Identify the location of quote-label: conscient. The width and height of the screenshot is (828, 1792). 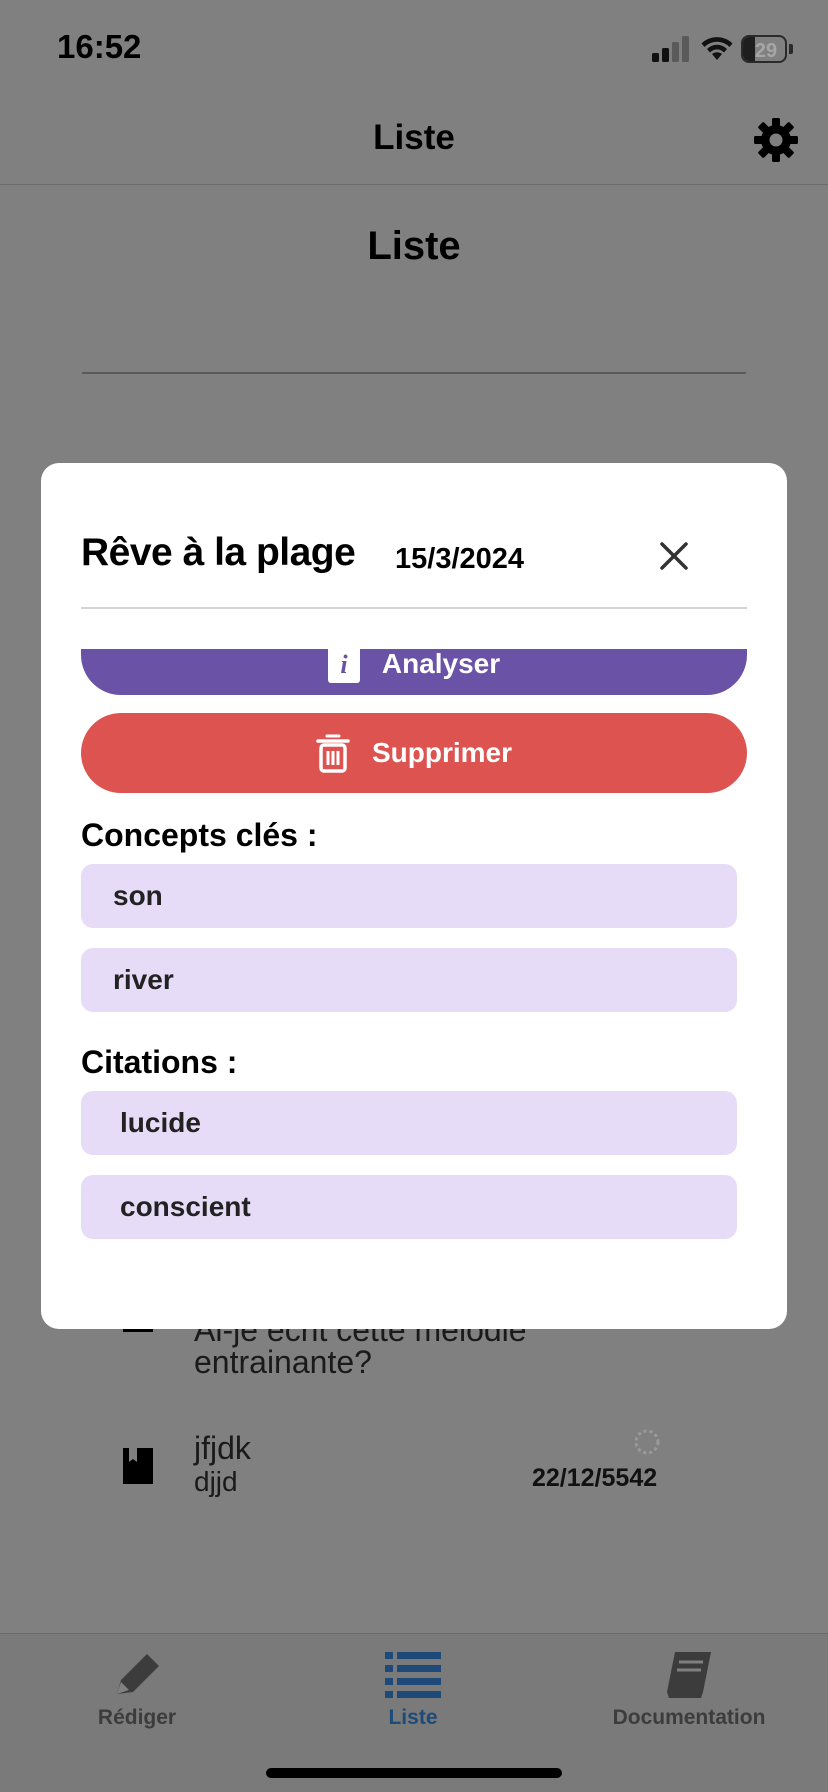
(185, 1206).